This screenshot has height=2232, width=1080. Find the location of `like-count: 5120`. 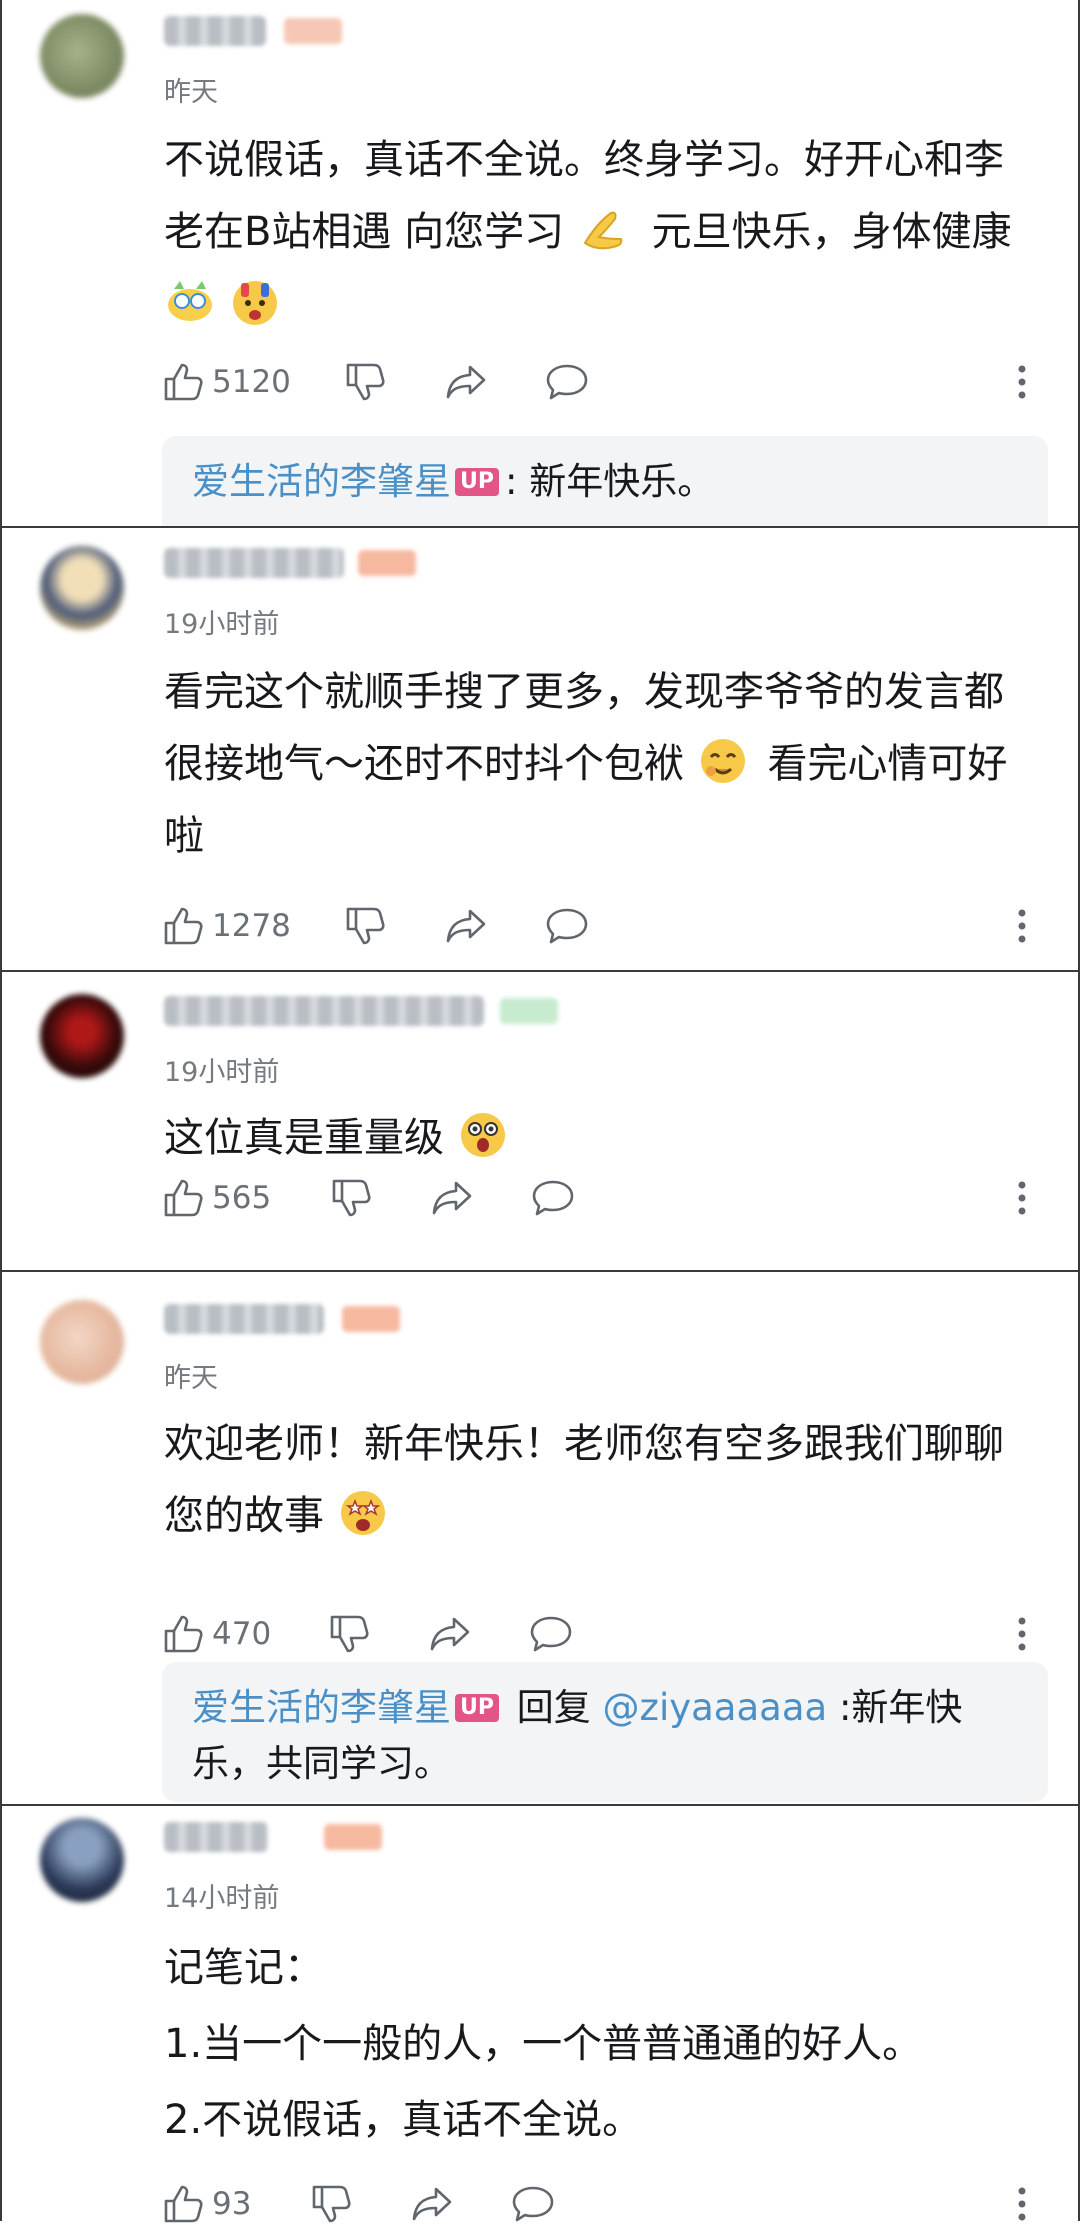

like-count: 5120 is located at coordinates (251, 382).